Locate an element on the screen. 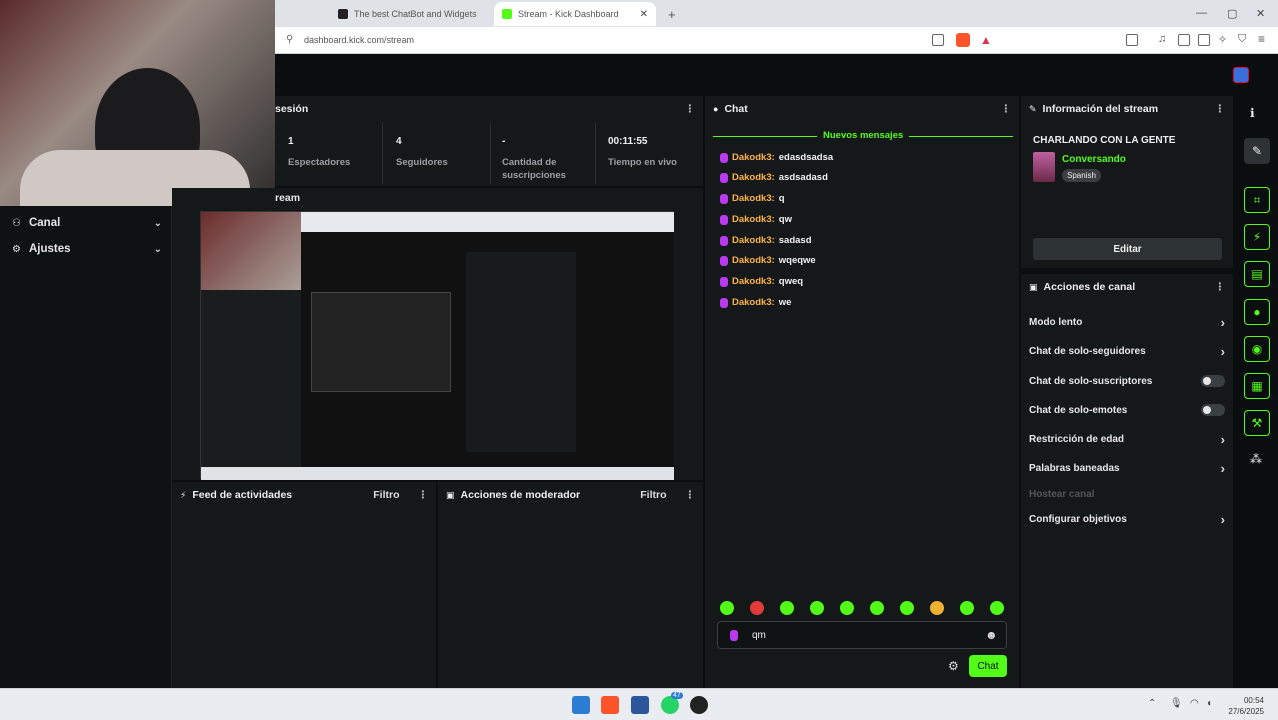 Image resolution: width=1278 pixels, height=720 pixels. close-tab-icon: ✕ is located at coordinates (644, 14).